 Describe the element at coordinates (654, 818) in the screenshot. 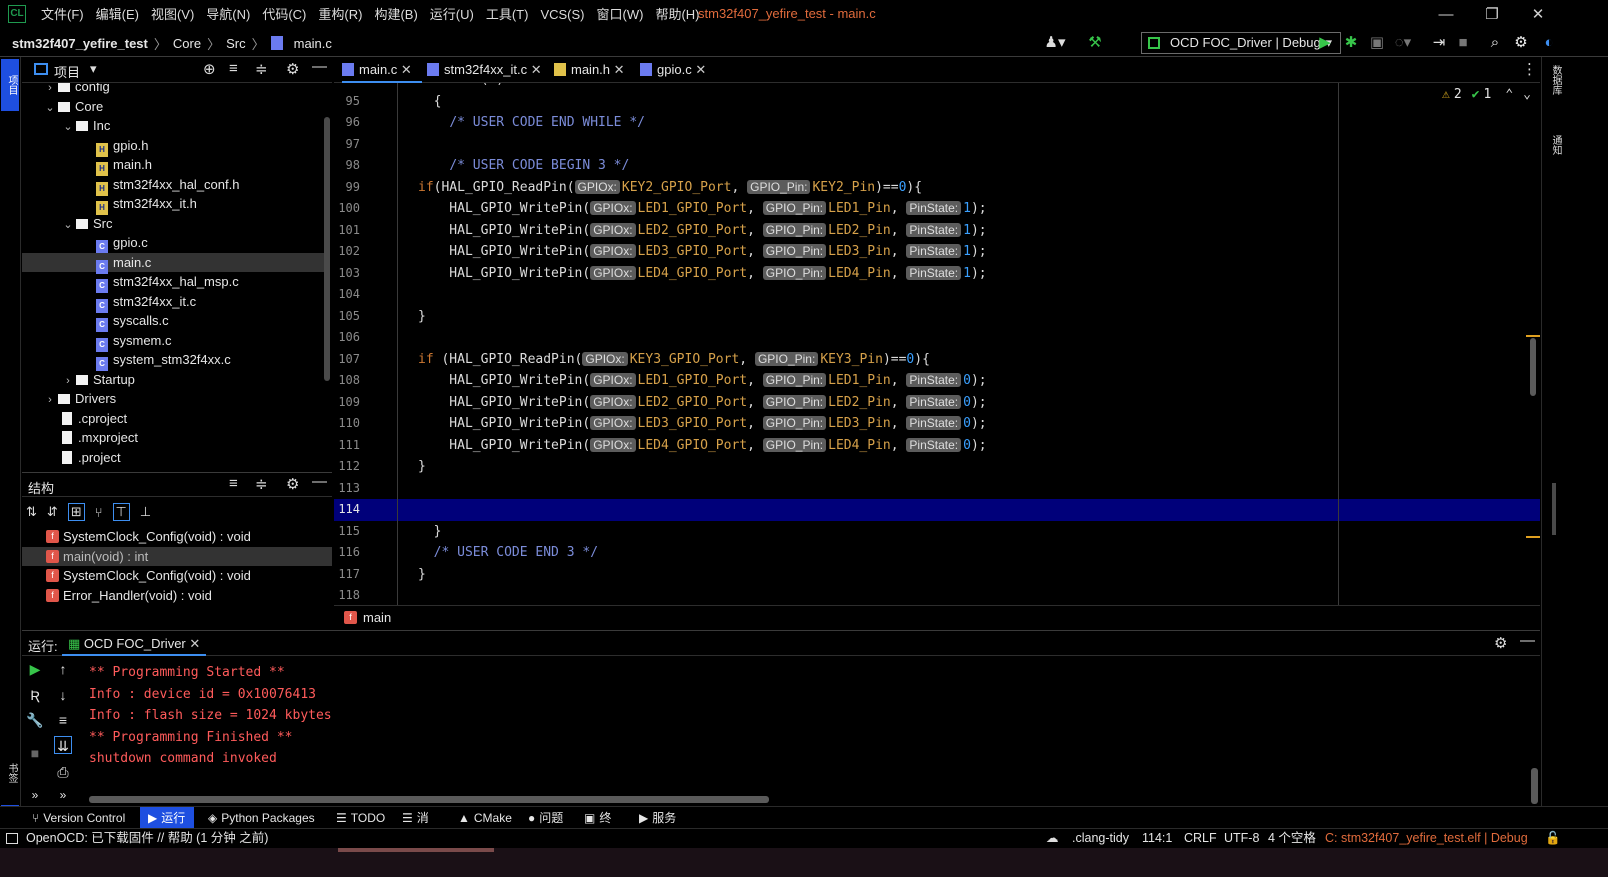

I see `tool-window-8: ▶ 服务` at that location.